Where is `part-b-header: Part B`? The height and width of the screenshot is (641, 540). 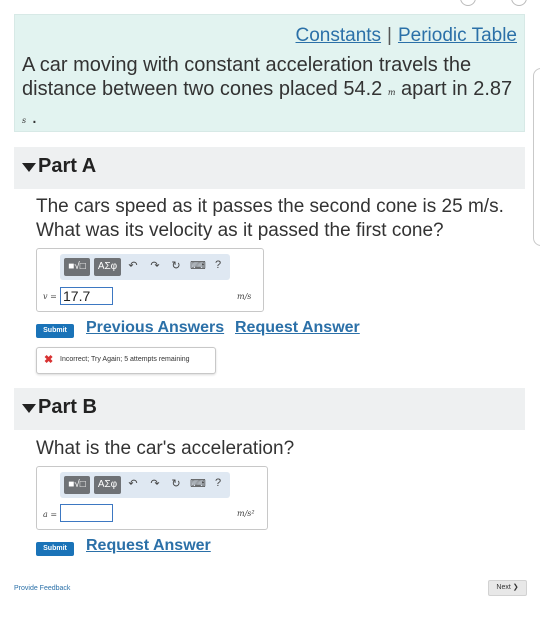
part-b-header: Part B is located at coordinates (269, 409).